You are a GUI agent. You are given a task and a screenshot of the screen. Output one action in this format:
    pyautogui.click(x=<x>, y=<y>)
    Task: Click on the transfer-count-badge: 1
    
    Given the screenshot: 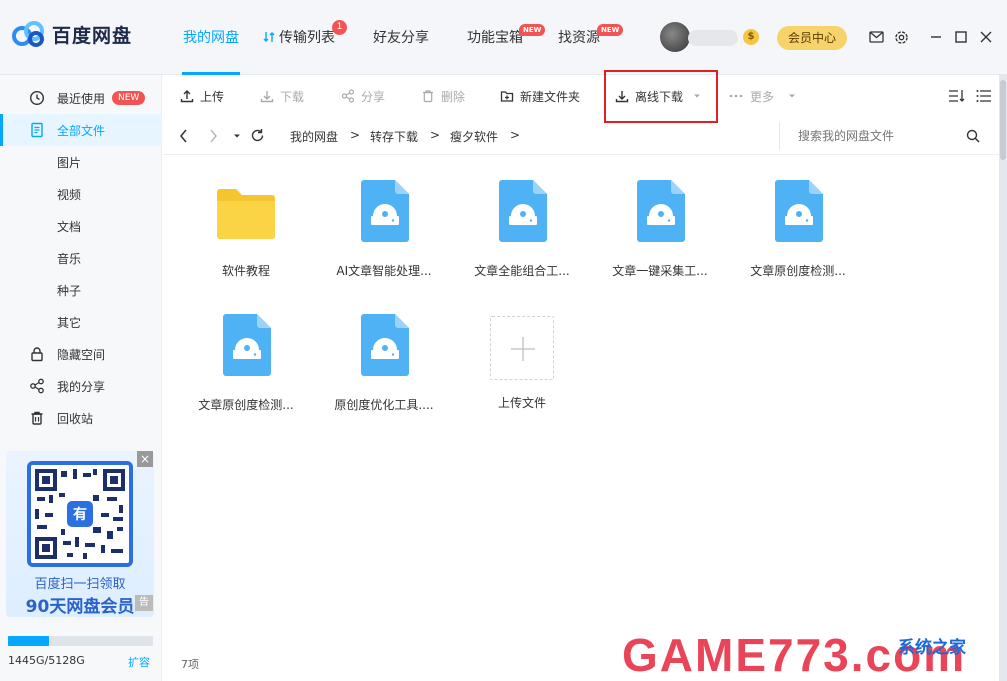 What is the action you would take?
    pyautogui.click(x=339, y=27)
    